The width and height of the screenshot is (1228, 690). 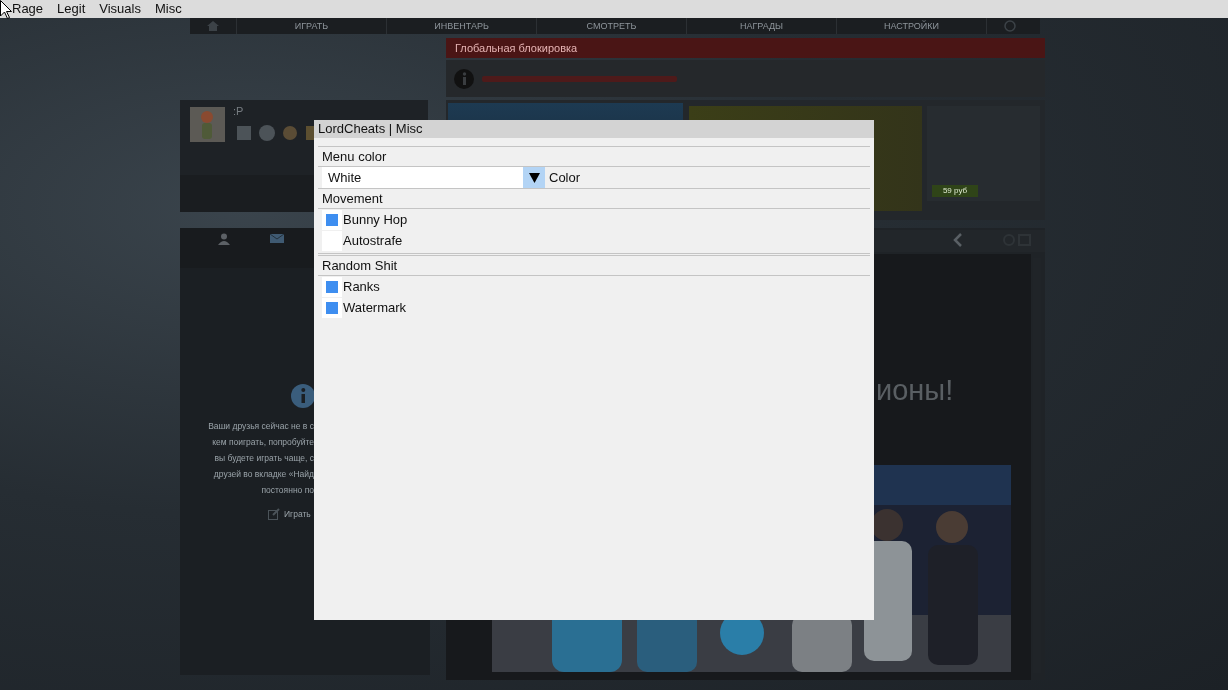 I want to click on color-dropdown: White, so click(x=433, y=177).